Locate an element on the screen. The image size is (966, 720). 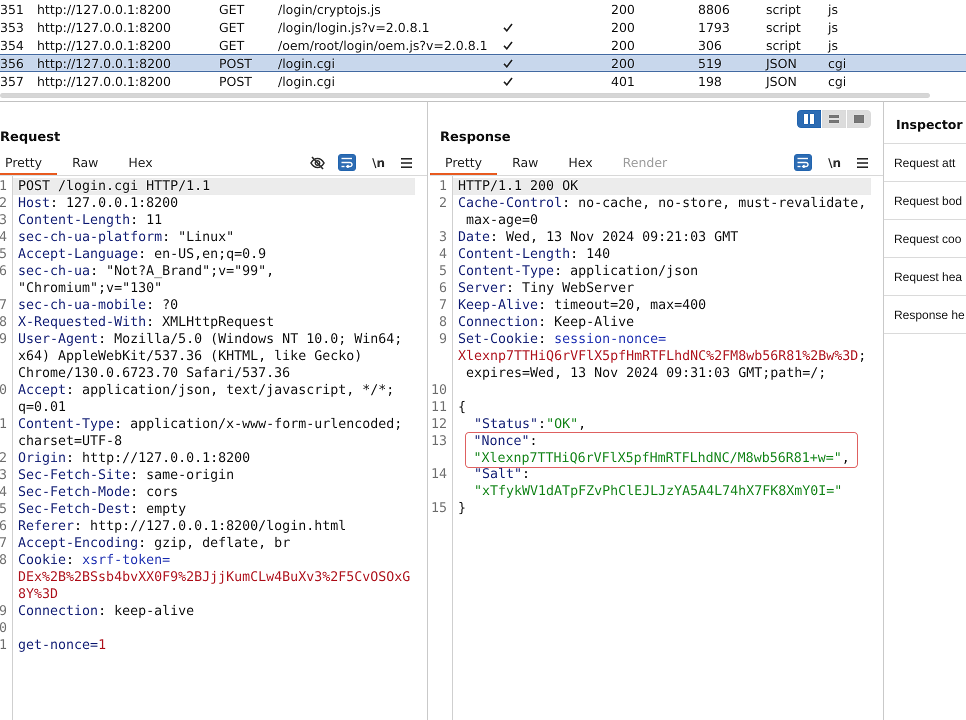
table-cell: /login/login.js?v=2.0.8.1 is located at coordinates (354, 27).